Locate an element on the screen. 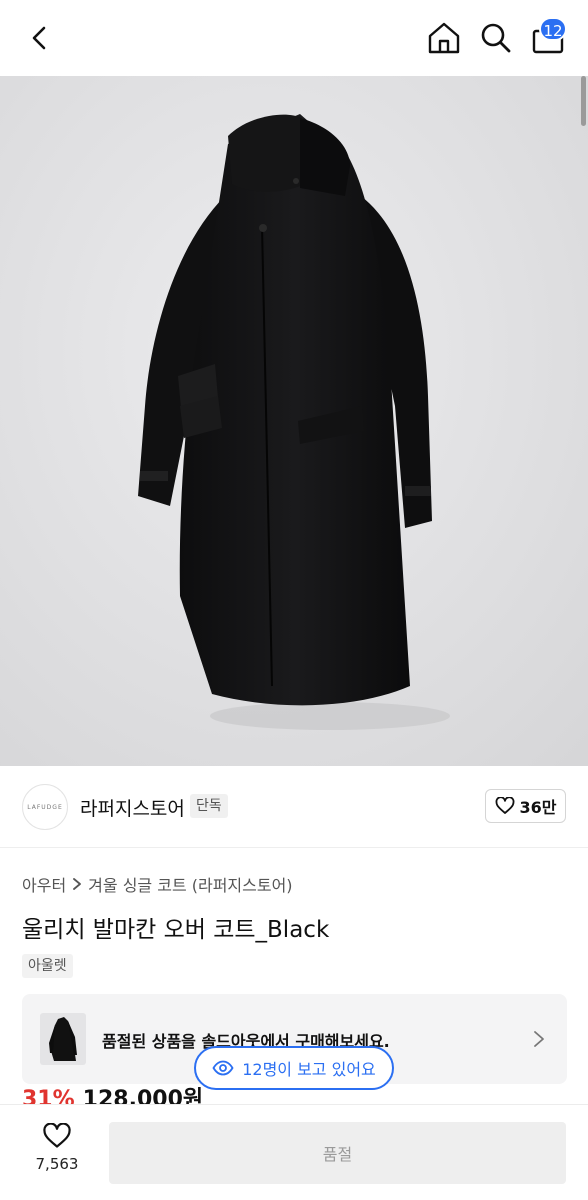 The height and width of the screenshot is (1200, 588). home-icon is located at coordinates (444, 38).